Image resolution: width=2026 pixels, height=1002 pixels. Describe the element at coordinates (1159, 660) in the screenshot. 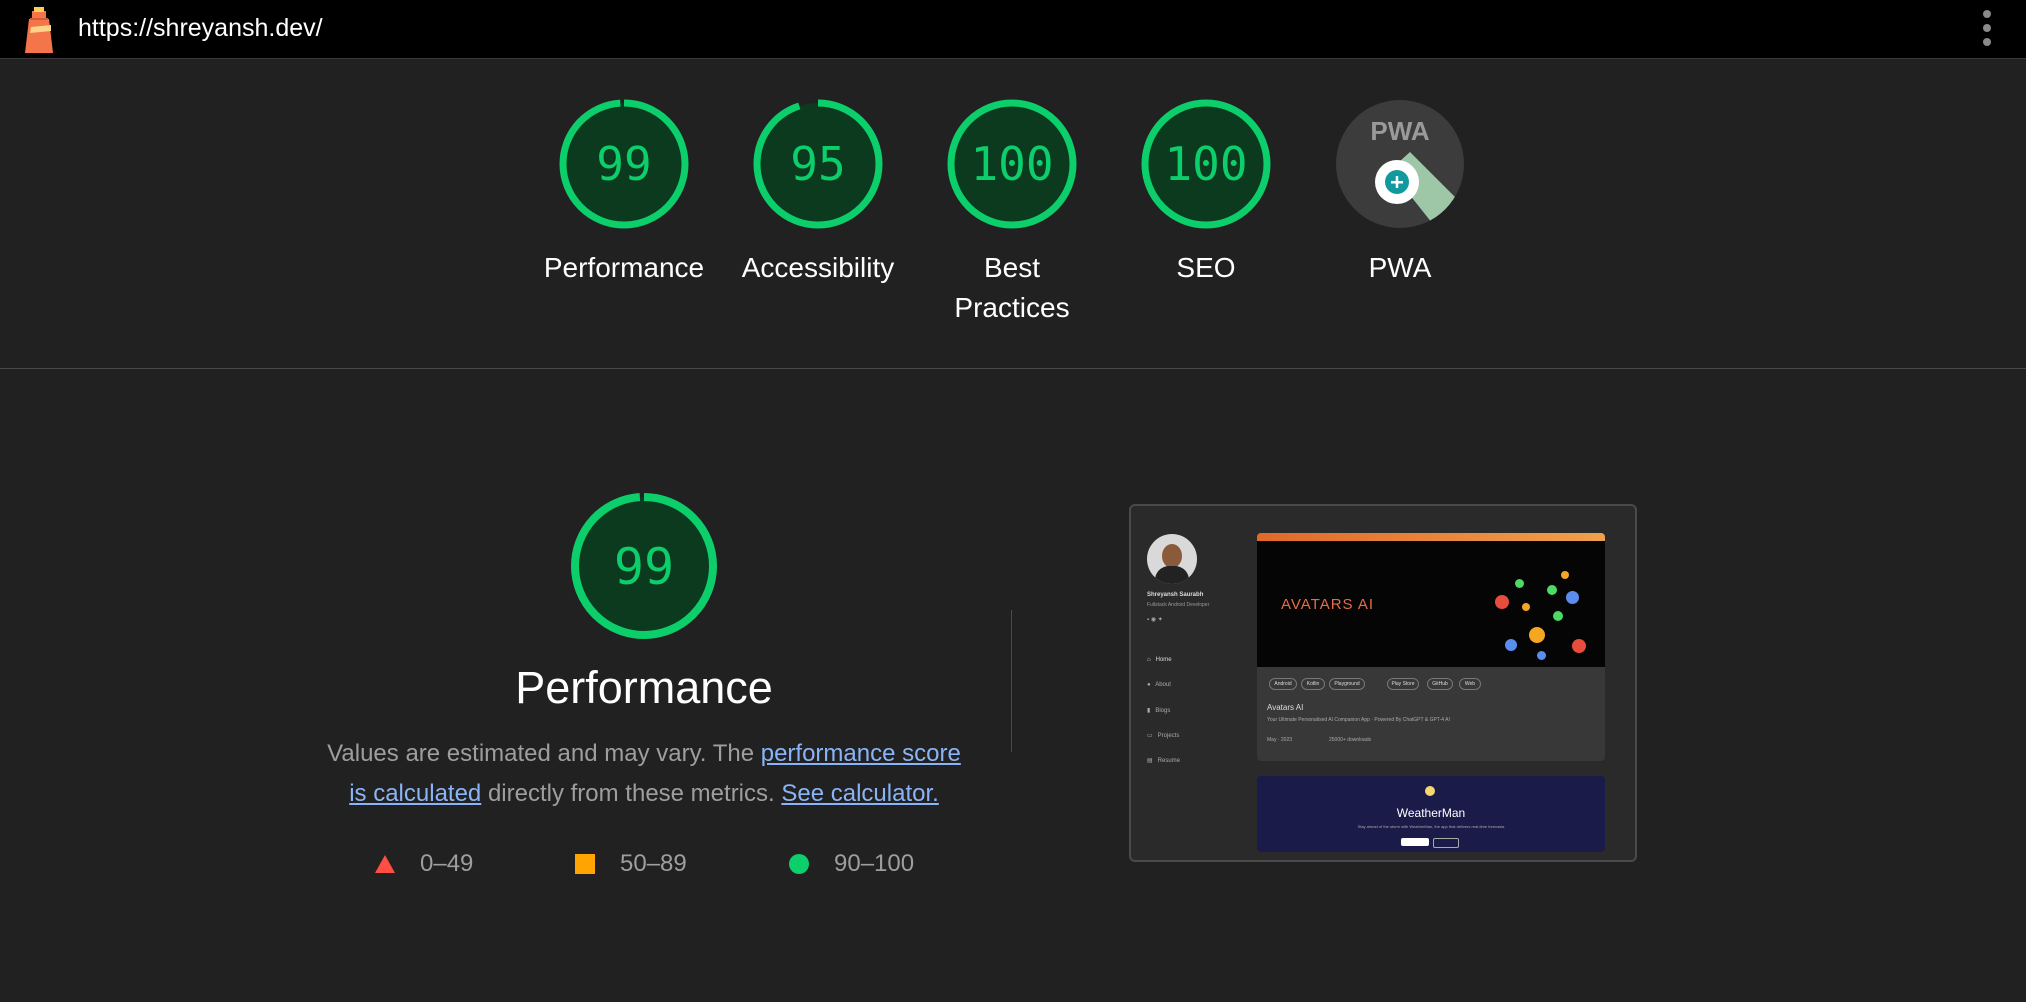

I see `thumb-nav-home: ⌂ Home` at that location.